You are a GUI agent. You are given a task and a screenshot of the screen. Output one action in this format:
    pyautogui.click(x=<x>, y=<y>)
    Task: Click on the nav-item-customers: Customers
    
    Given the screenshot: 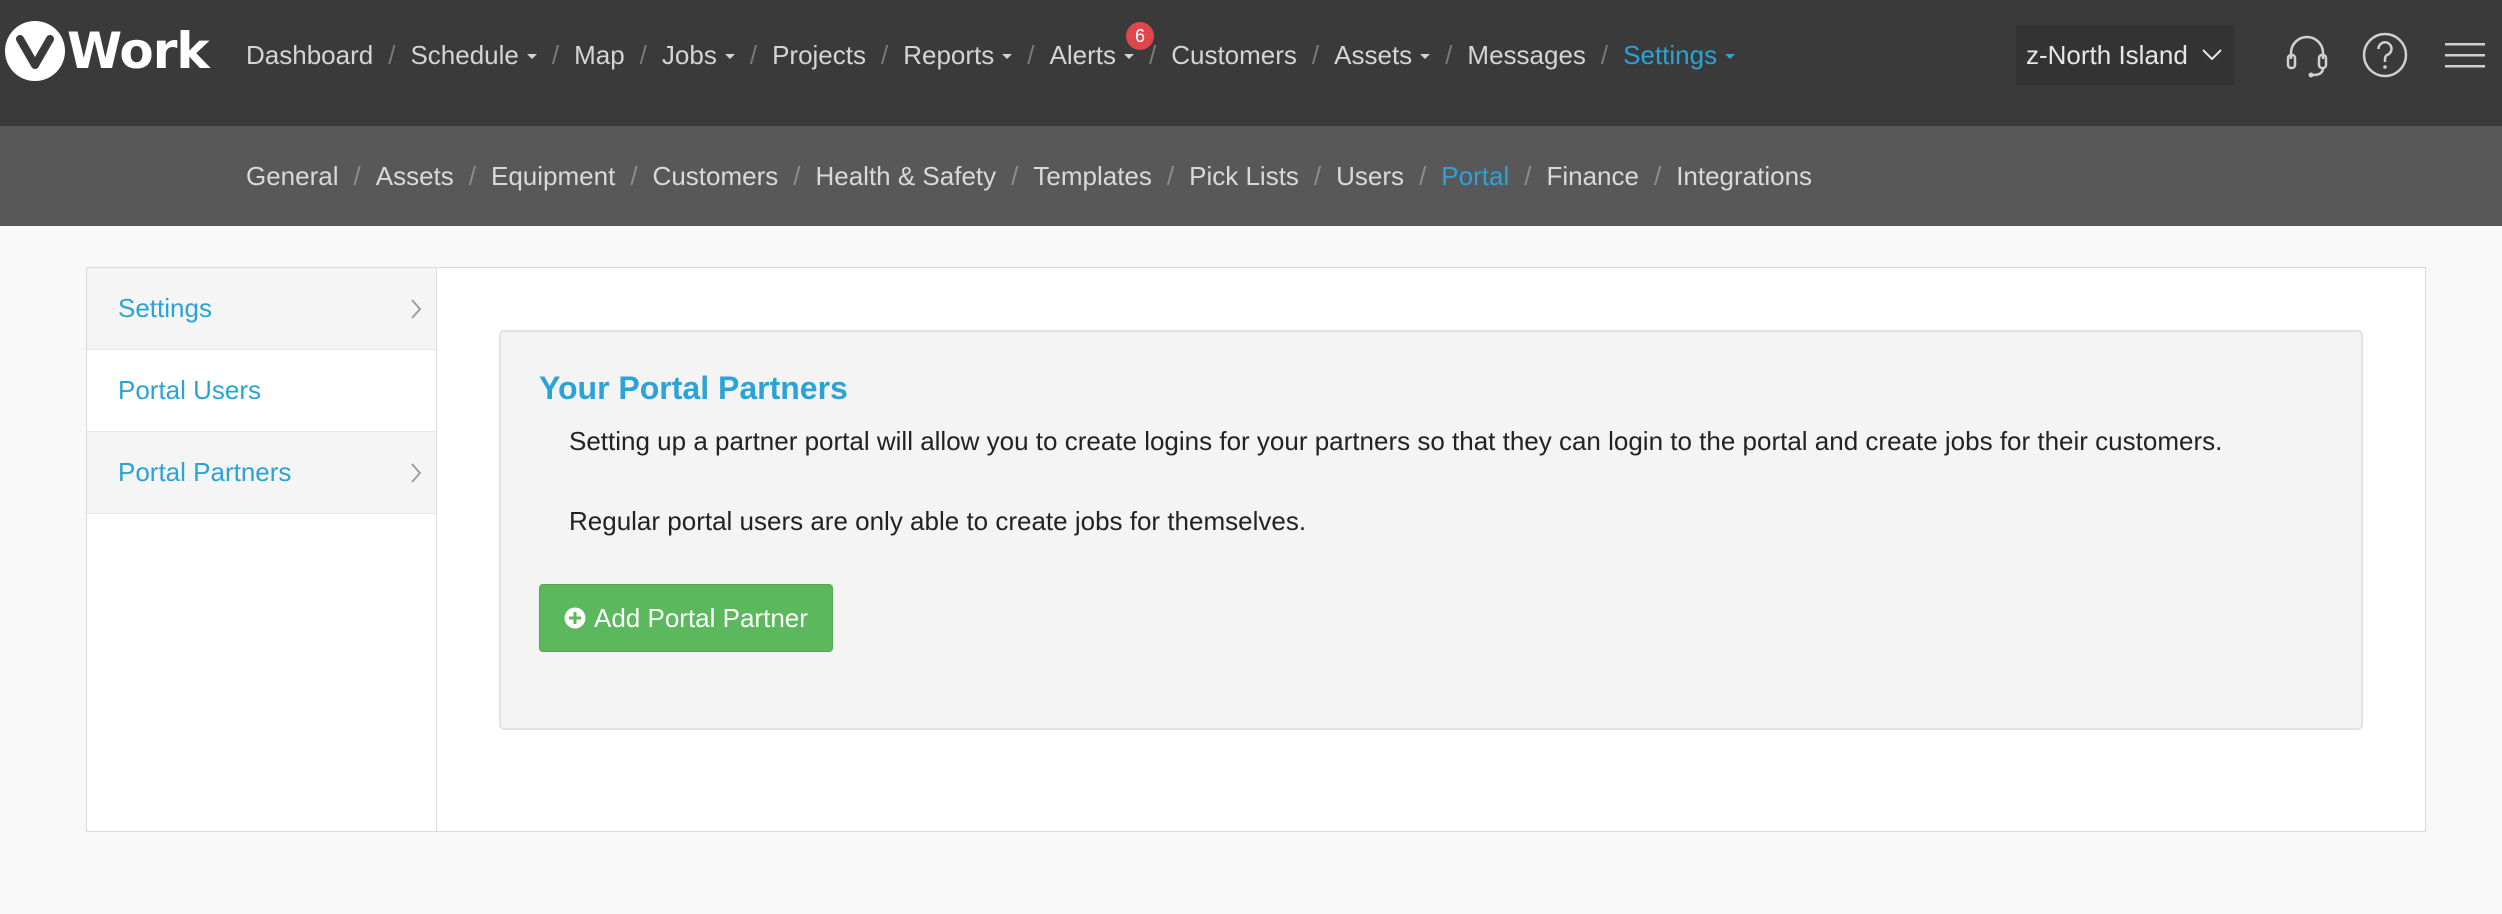 What is the action you would take?
    pyautogui.click(x=1234, y=55)
    